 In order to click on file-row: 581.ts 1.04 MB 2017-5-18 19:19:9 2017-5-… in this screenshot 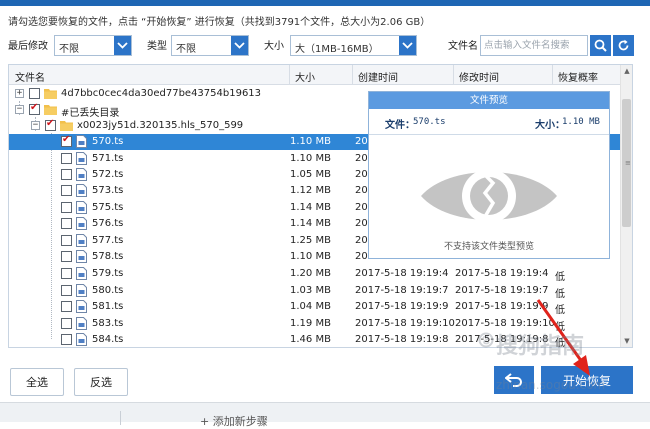, I will do `click(314, 307)`.